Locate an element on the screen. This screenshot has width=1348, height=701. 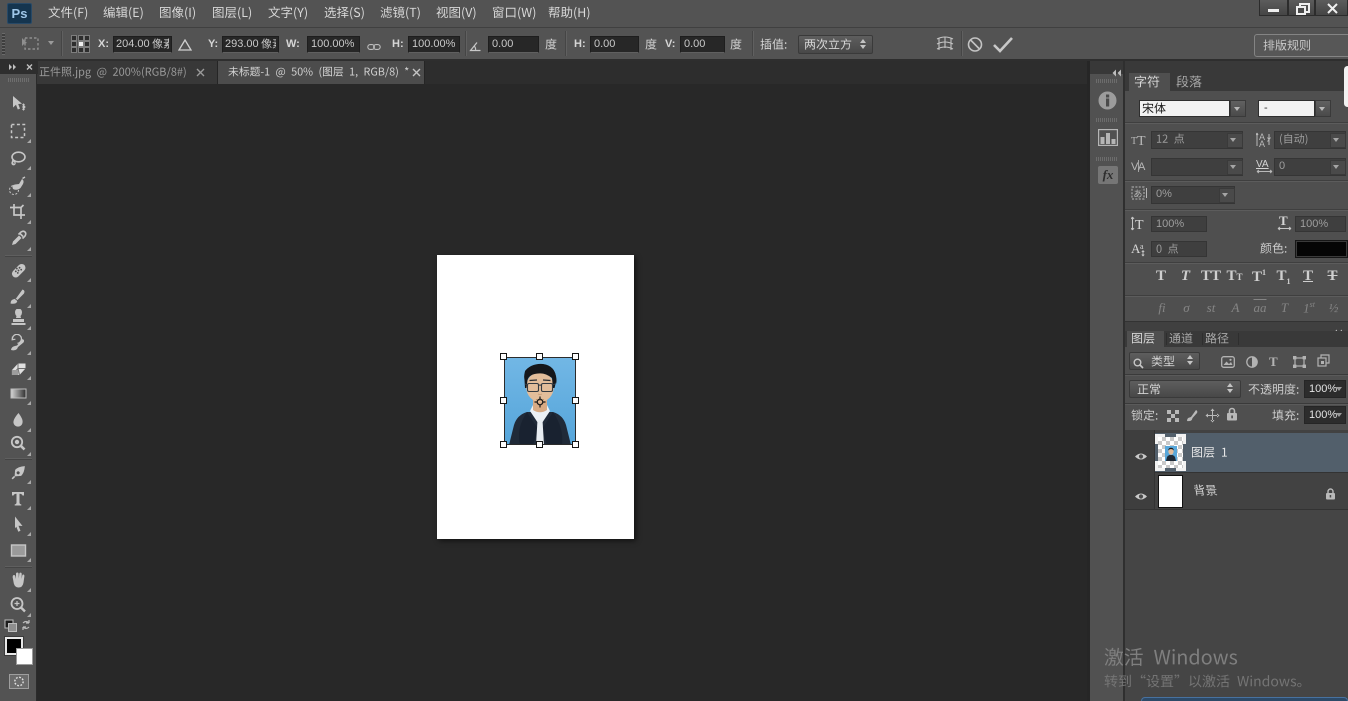
svg-text: あ is located at coordinates (1137, 194).